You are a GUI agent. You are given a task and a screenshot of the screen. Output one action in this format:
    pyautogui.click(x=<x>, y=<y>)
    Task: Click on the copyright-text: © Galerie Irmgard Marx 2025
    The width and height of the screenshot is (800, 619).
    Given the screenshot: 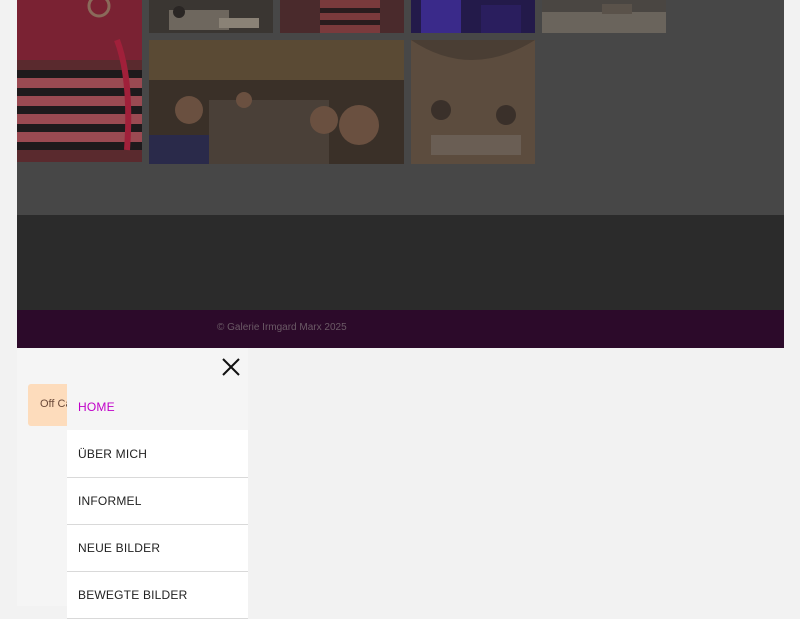 What is the action you would take?
    pyautogui.click(x=282, y=327)
    